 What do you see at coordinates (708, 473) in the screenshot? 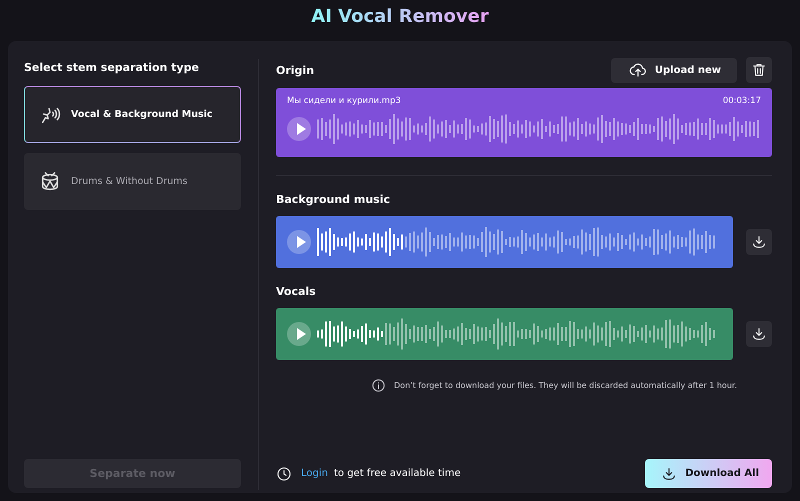
I see `download-all-button: Download All` at bounding box center [708, 473].